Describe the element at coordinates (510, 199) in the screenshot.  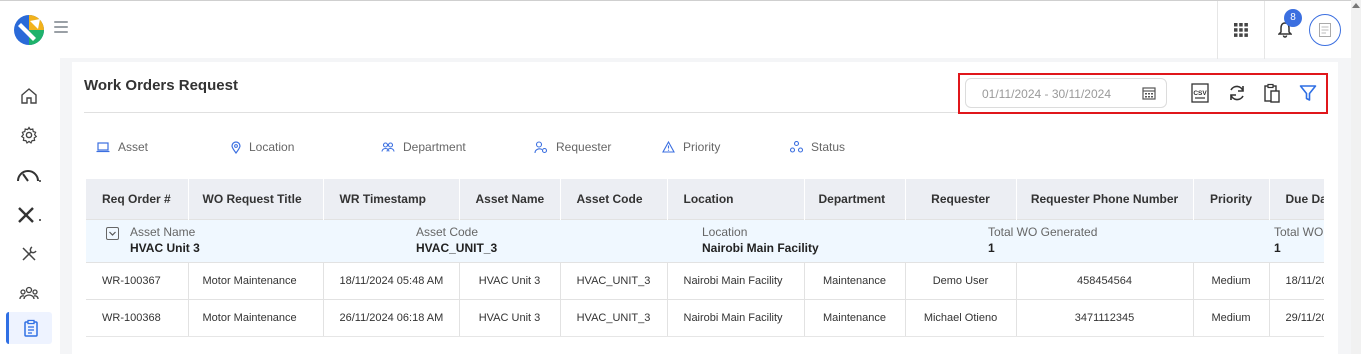
I see `column-header: Asset Name` at that location.